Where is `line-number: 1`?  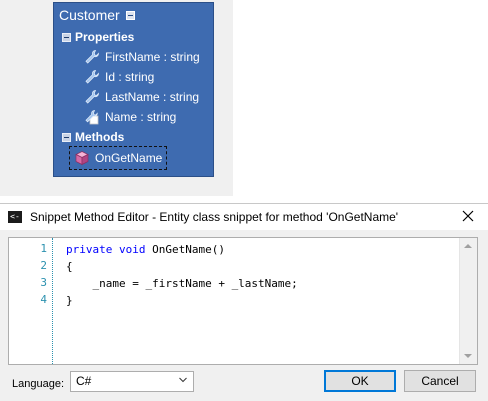 line-number: 1 is located at coordinates (43, 248).